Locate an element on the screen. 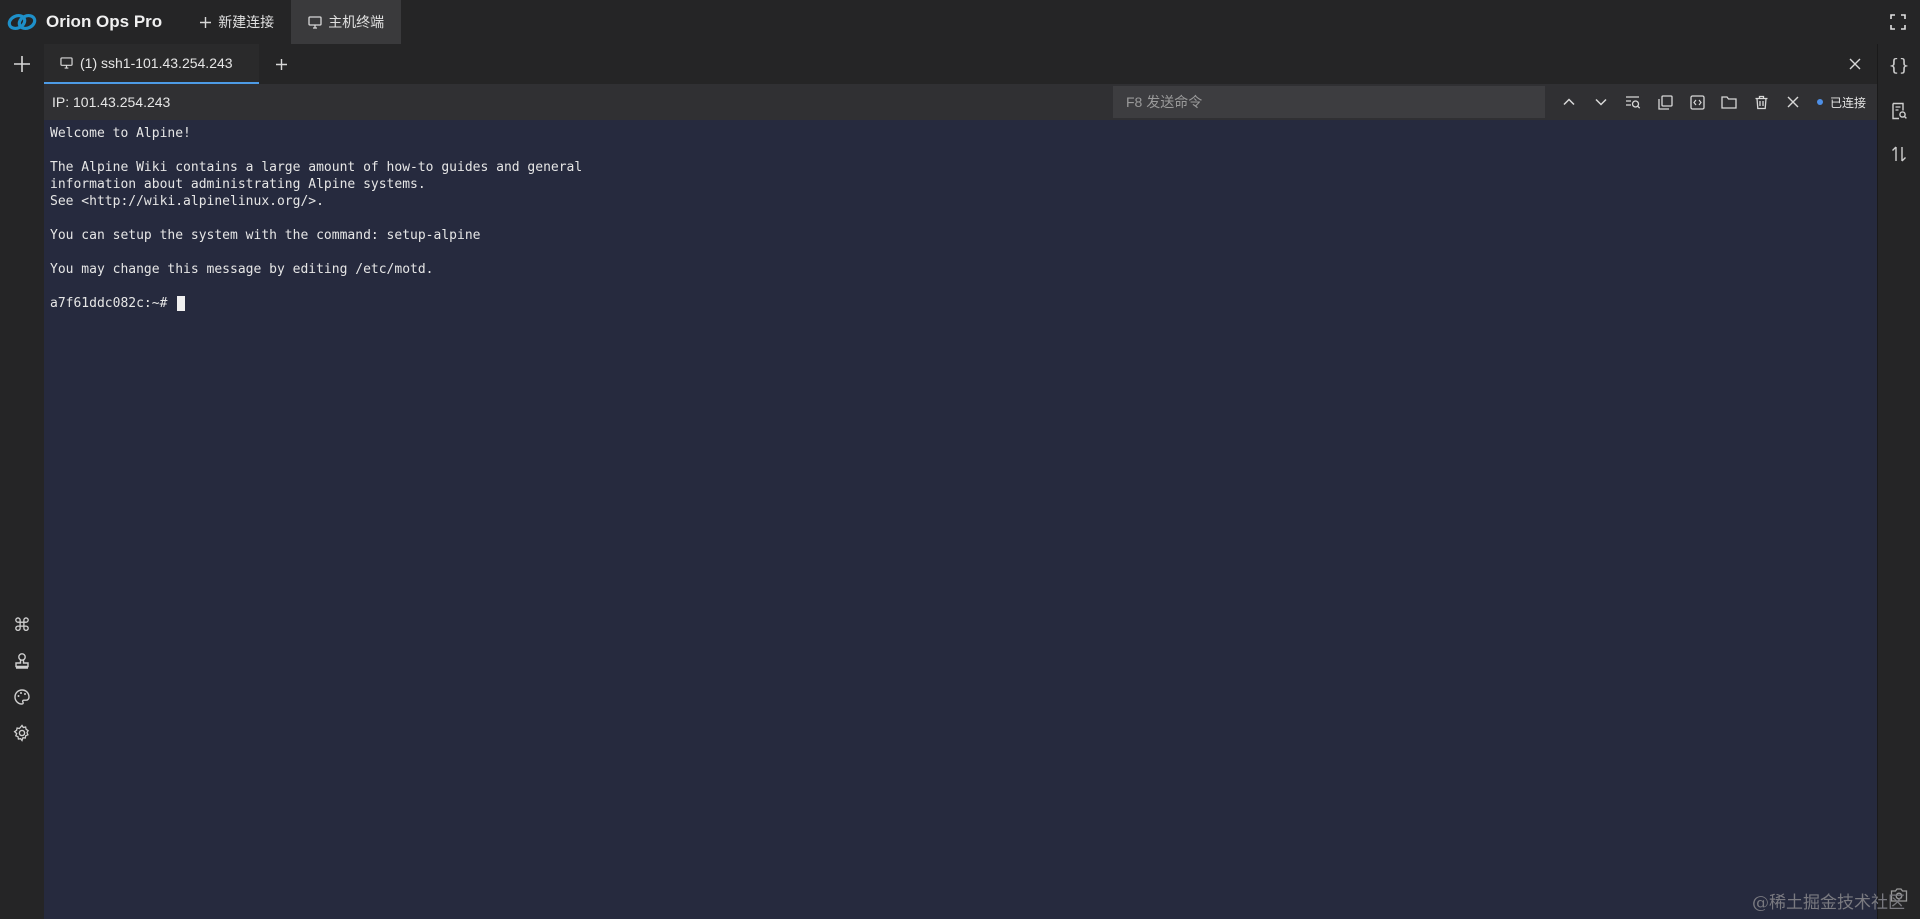 The width and height of the screenshot is (1920, 919). sftp-button is located at coordinates (1729, 102).